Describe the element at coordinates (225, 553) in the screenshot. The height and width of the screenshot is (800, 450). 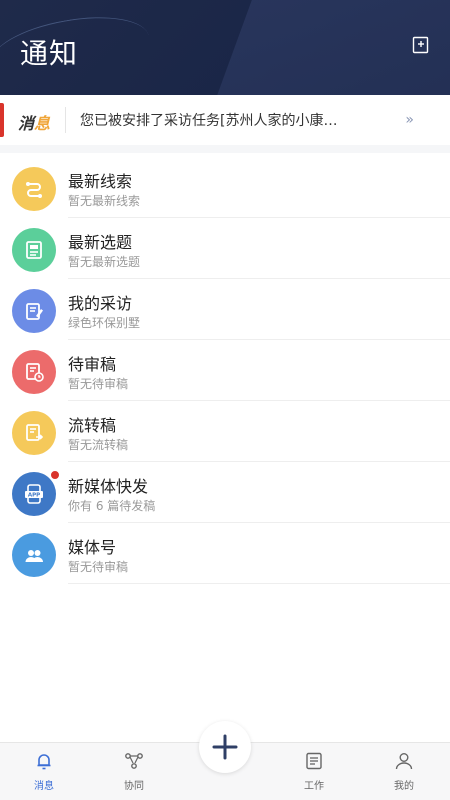
I see `list-item-media-account: 媒体号 暂无待审稿` at that location.